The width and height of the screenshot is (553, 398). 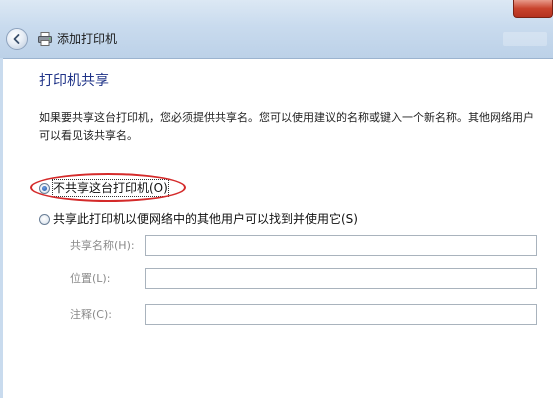 What do you see at coordinates (90, 278) in the screenshot?
I see `location-label: 位置(L):` at bounding box center [90, 278].